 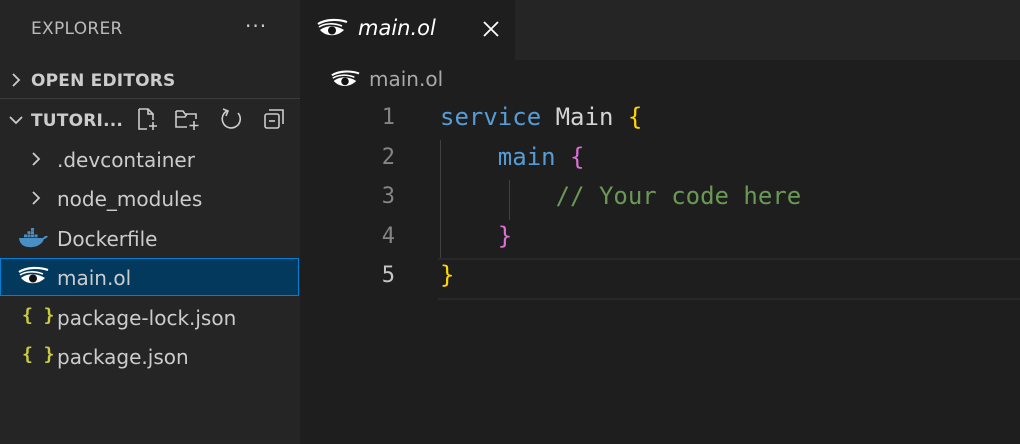 What do you see at coordinates (397, 28) in the screenshot?
I see `tab-label: main.ol` at bounding box center [397, 28].